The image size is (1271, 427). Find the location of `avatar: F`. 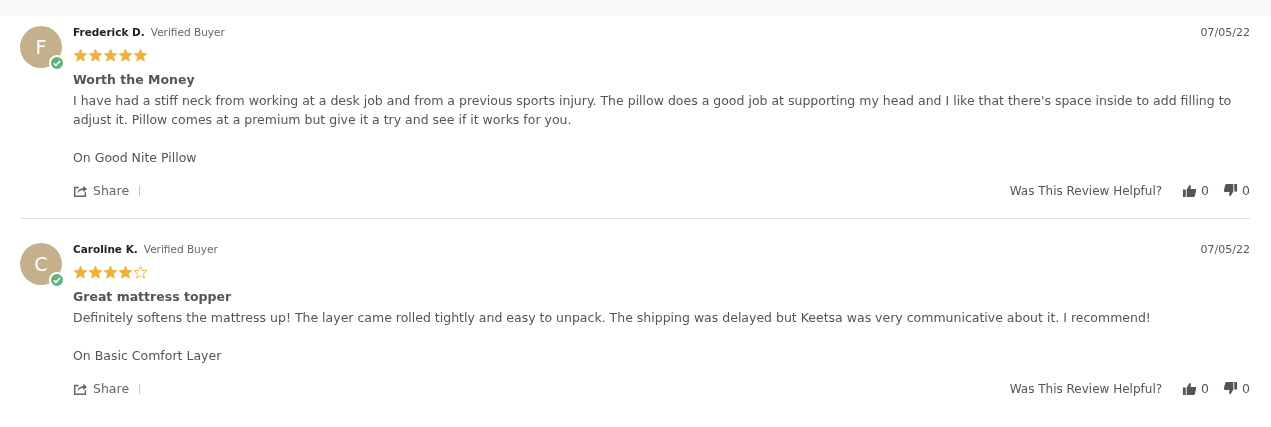

avatar: F is located at coordinates (41, 47).